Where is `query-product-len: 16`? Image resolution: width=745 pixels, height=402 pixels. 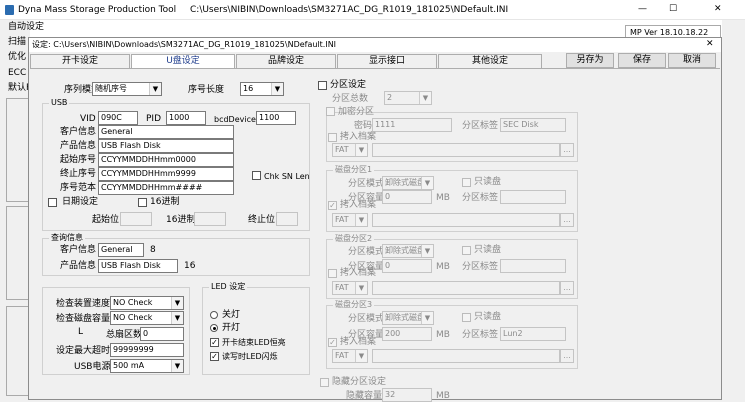
query-product-len: 16 is located at coordinates (190, 266).